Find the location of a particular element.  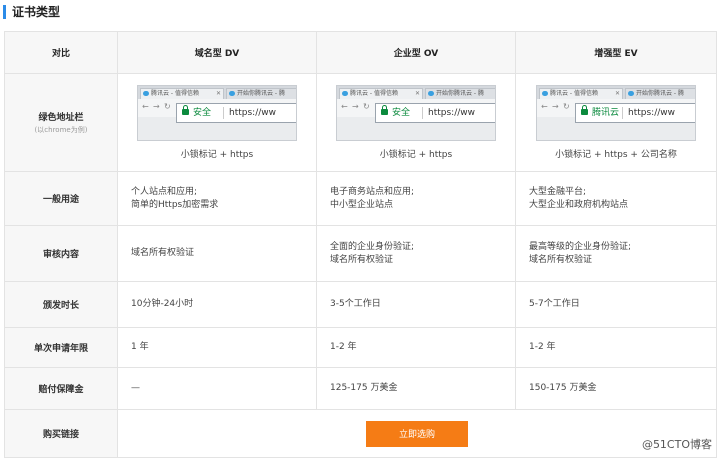

watermark: @51CTO博客 is located at coordinates (676, 444).